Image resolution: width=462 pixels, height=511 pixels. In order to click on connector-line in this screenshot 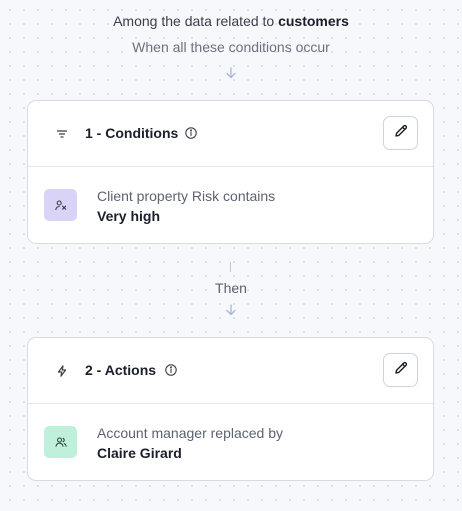, I will do `click(230, 267)`.